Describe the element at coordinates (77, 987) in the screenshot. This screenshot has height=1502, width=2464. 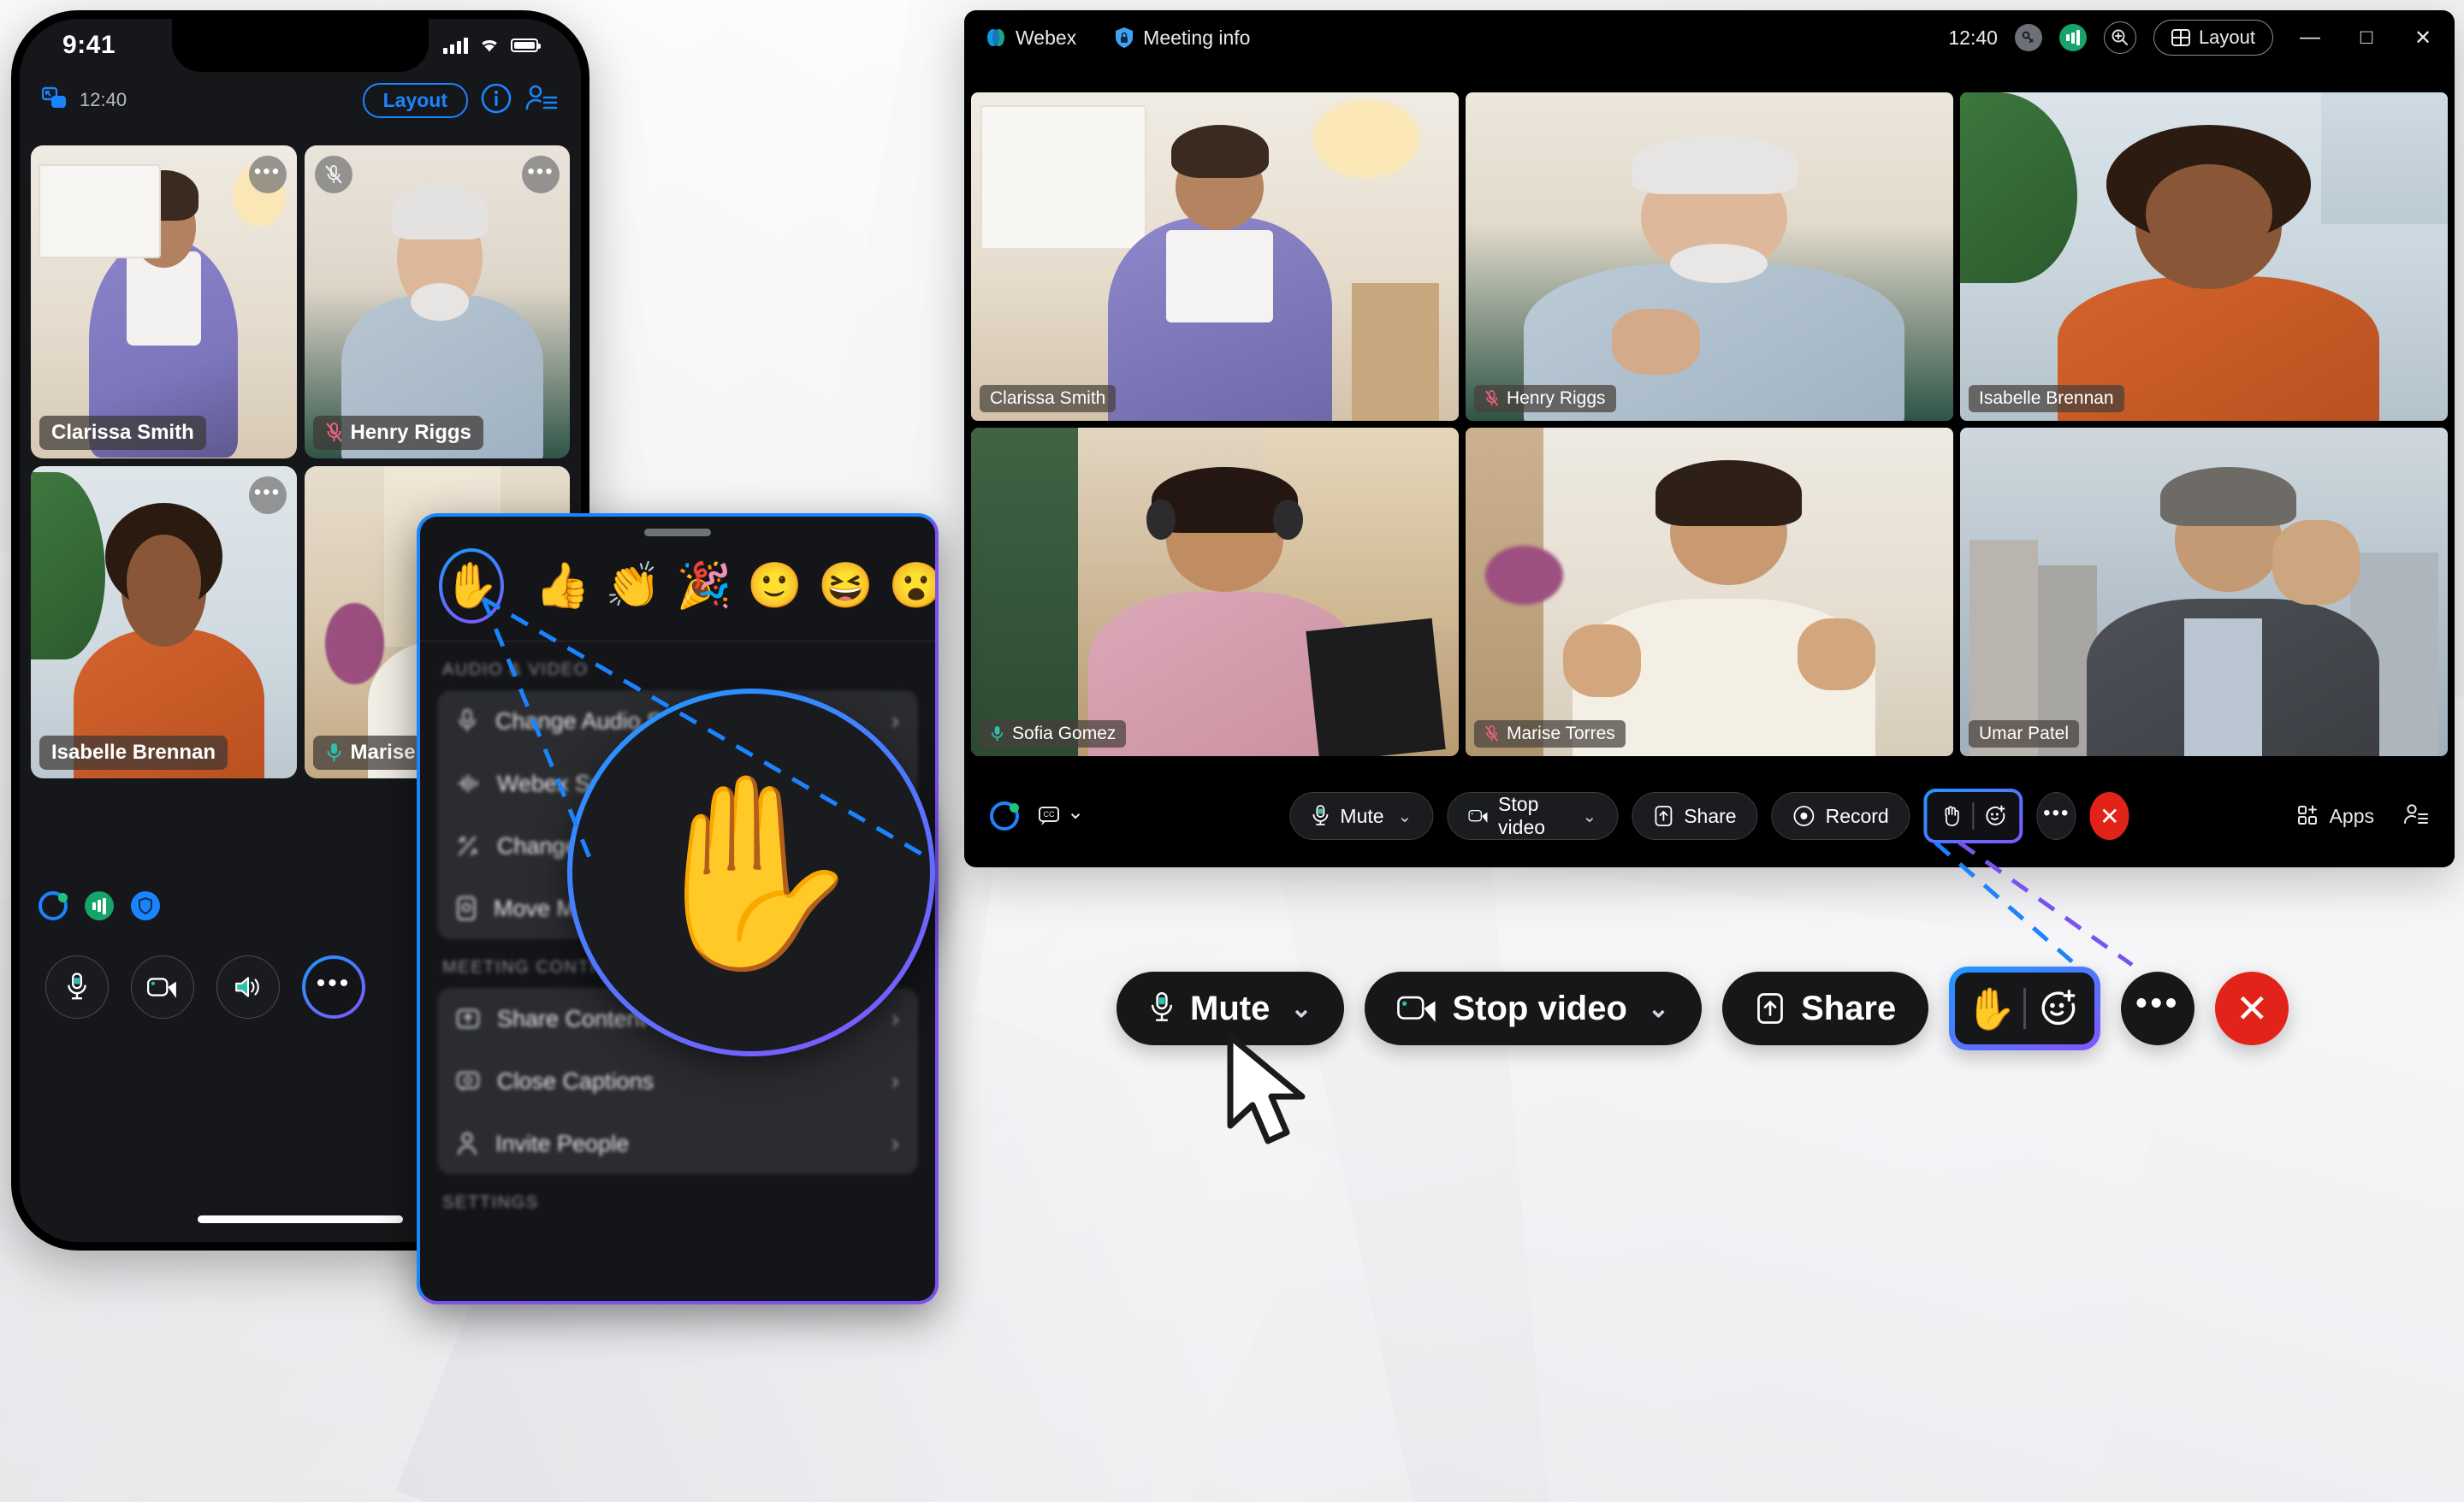
I see `mute-button` at that location.